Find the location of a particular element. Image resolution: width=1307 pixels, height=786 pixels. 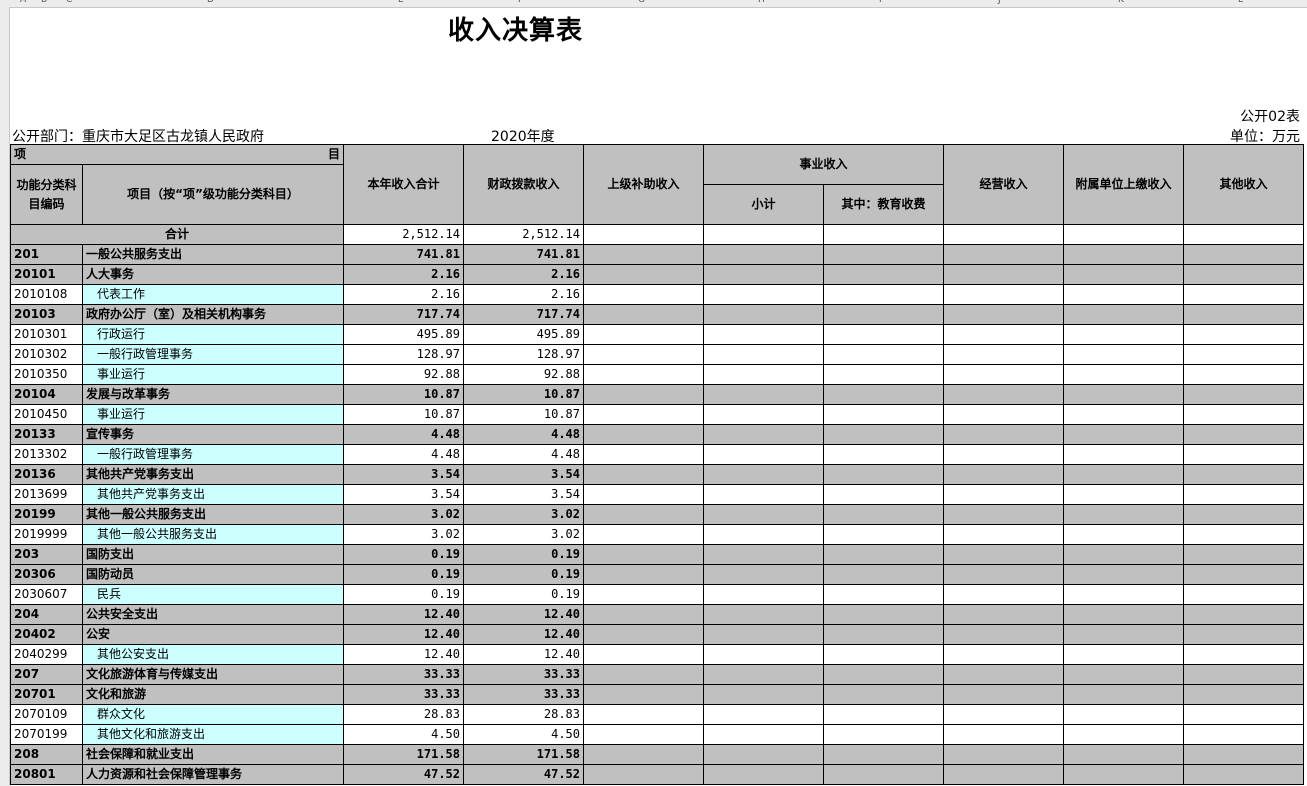

row-code-cell: 20136 is located at coordinates (46, 474).